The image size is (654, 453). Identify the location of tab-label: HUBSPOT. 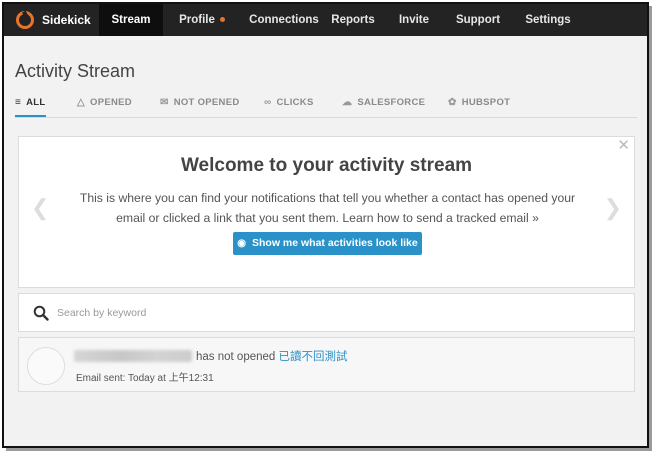
(486, 102).